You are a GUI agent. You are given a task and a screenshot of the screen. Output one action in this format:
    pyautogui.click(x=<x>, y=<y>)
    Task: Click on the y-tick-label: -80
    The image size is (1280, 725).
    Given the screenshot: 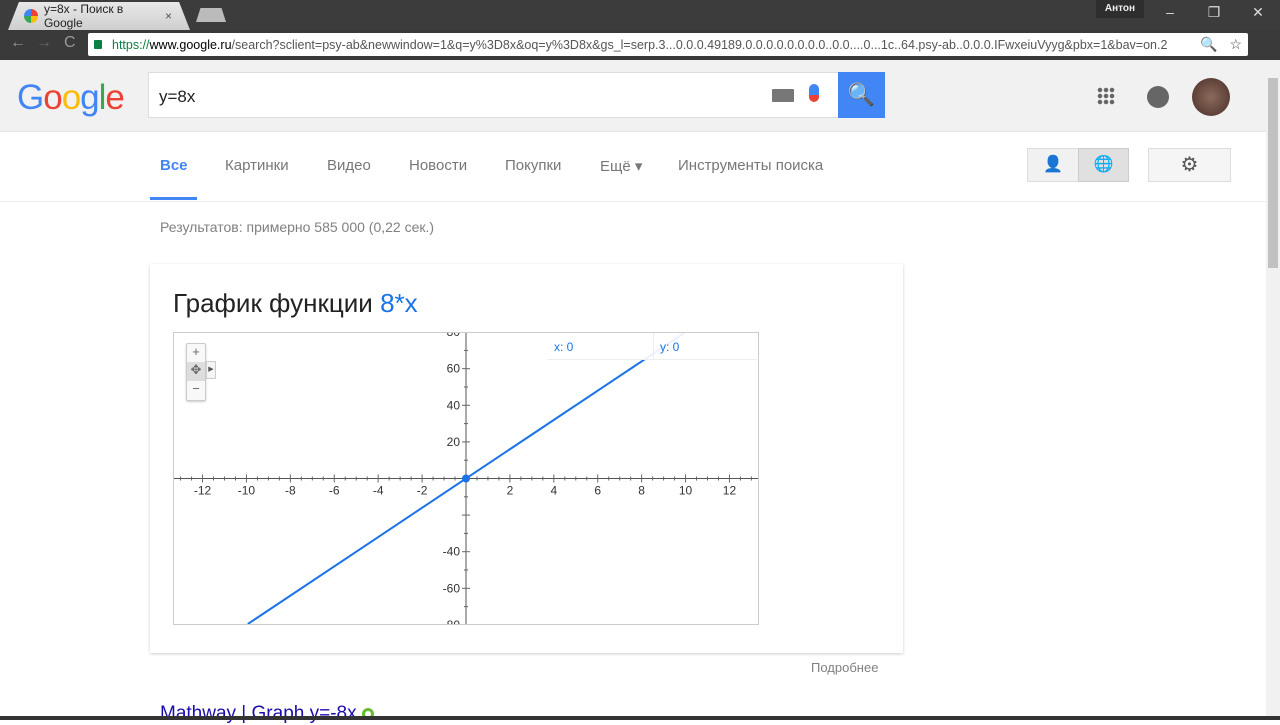 What is the action you would take?
    pyautogui.click(x=452, y=621)
    